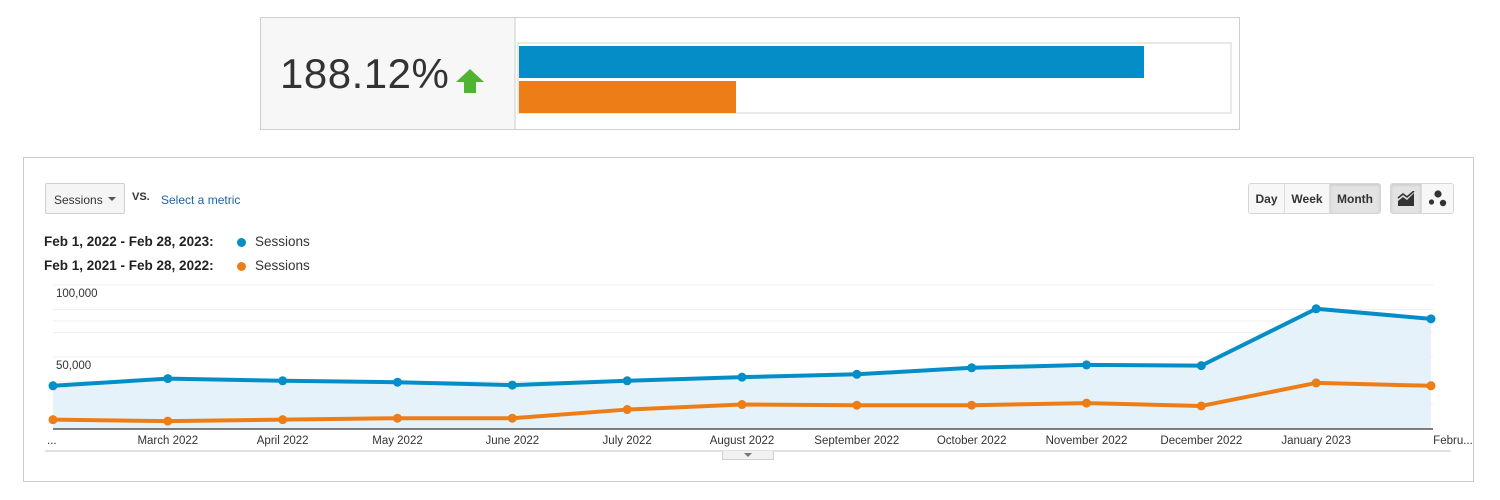 The height and width of the screenshot is (500, 1500). Describe the element at coordinates (831, 62) in the screenshot. I see `current-period-bar` at that location.